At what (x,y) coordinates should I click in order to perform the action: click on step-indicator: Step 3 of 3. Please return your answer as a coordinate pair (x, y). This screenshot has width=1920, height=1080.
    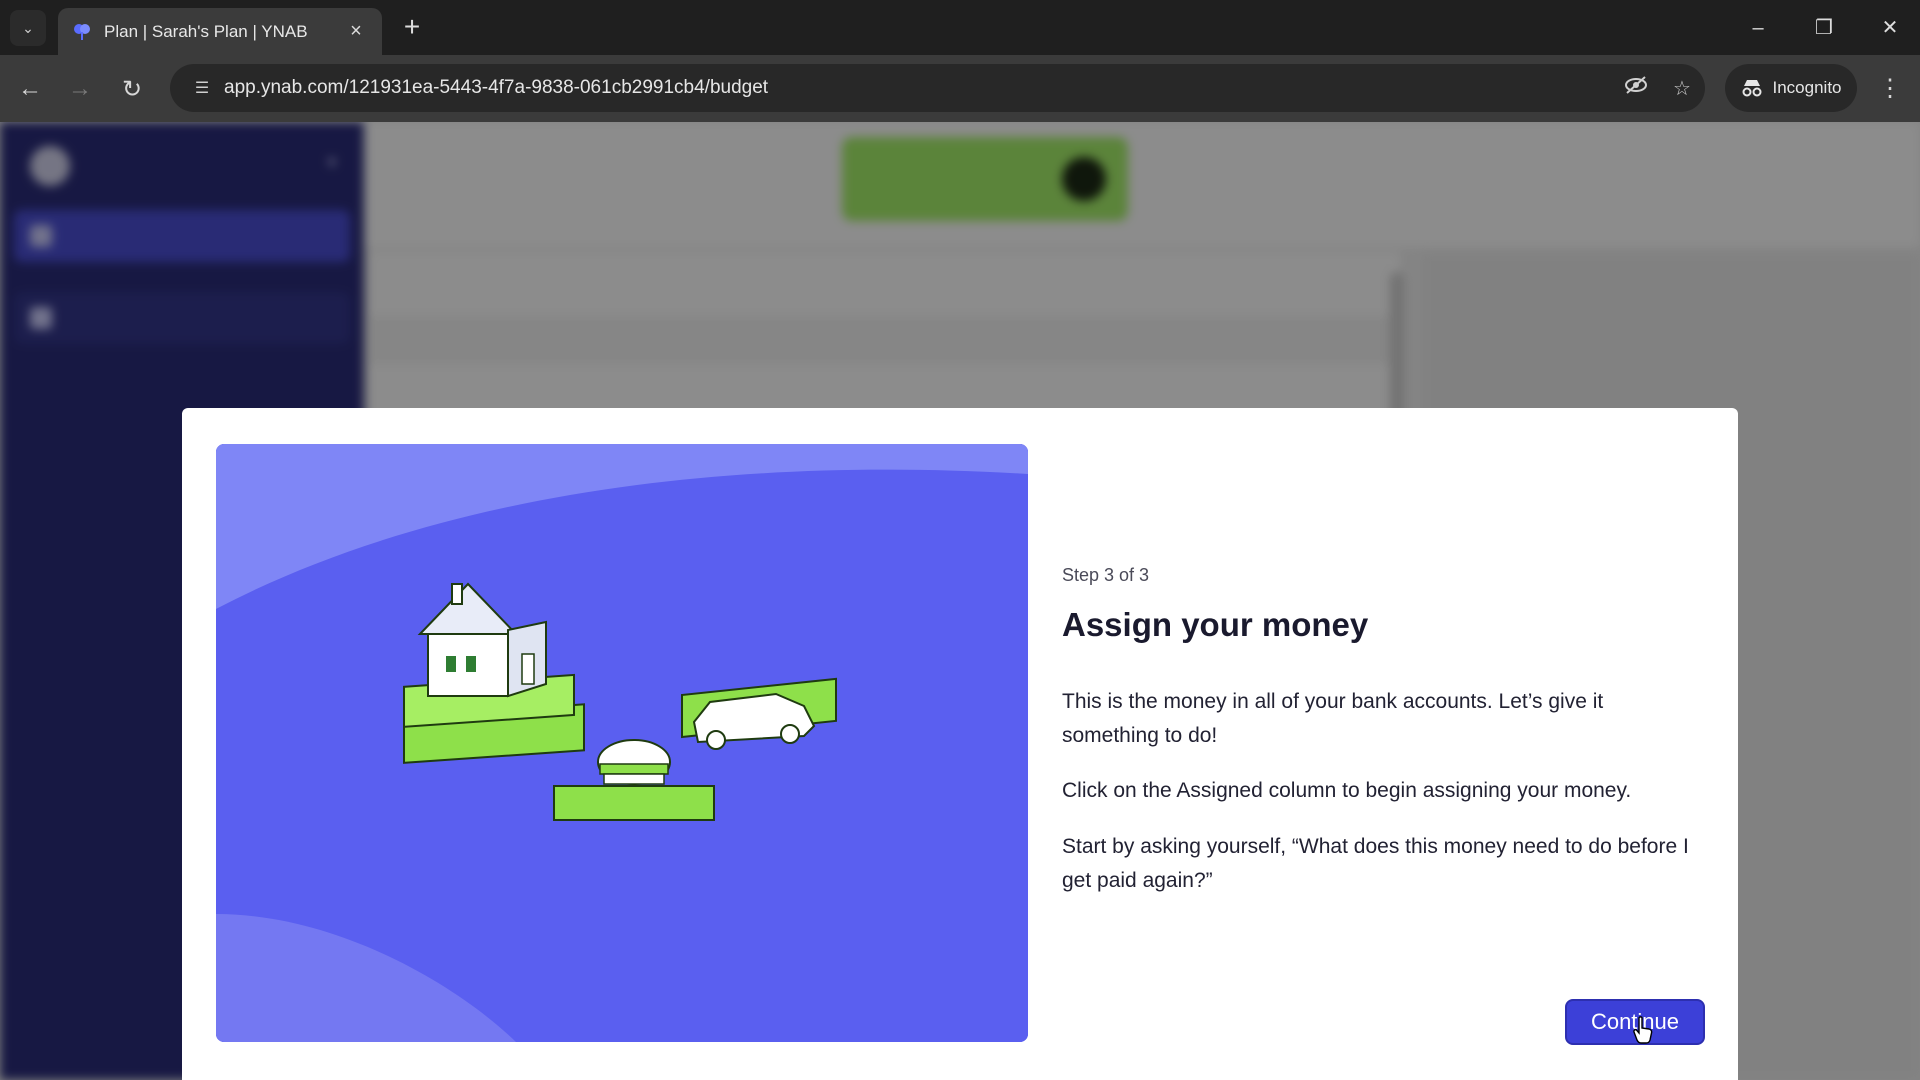
    Looking at the image, I should click on (1106, 575).